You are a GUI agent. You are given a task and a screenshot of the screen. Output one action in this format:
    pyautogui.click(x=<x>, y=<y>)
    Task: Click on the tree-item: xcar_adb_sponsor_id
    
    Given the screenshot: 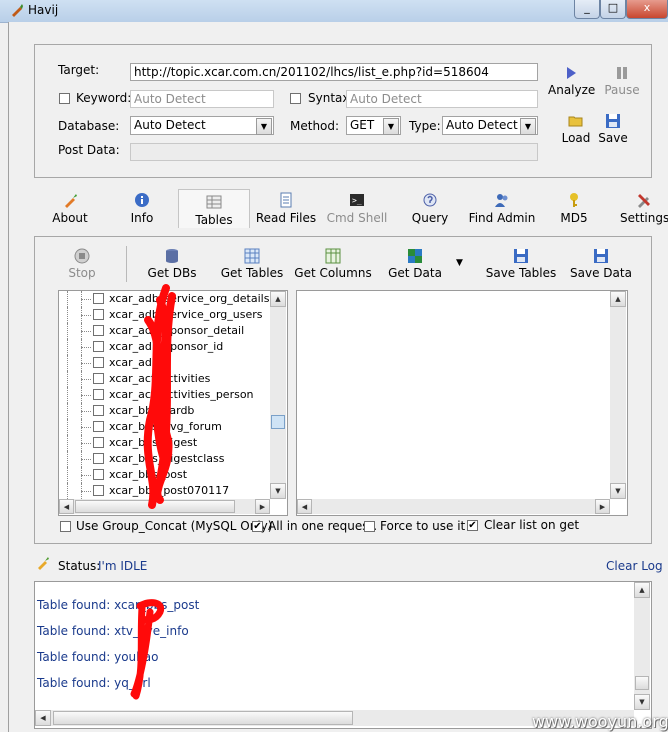 What is the action you would take?
    pyautogui.click(x=164, y=347)
    